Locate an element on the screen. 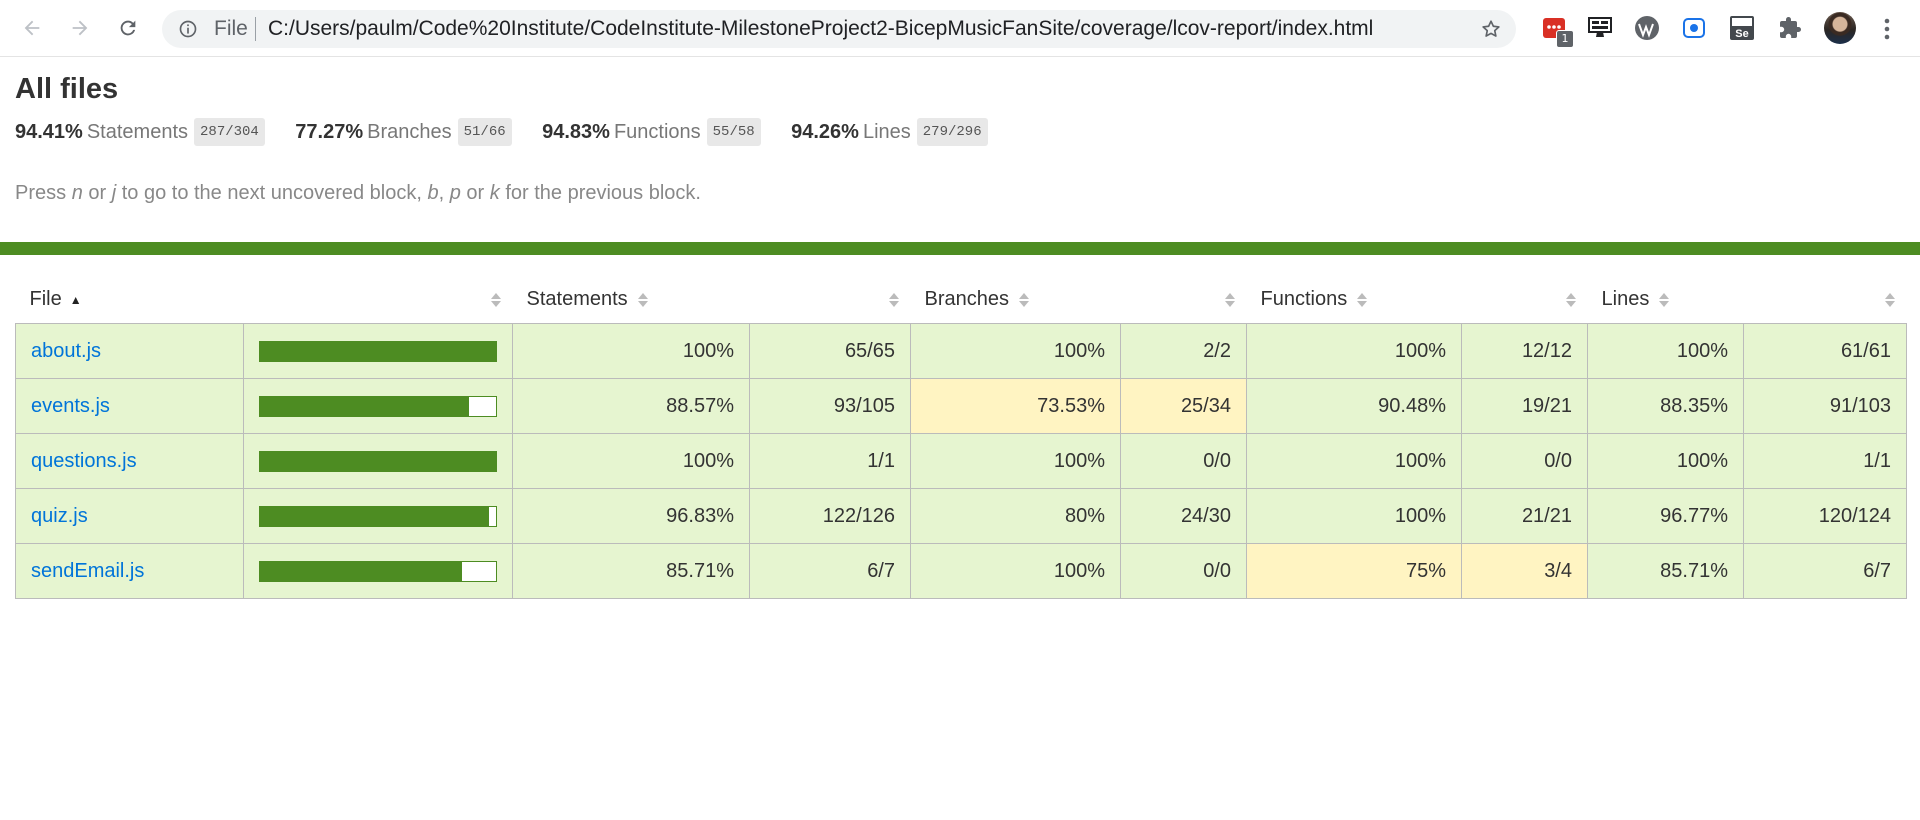  lines-fraction: 91/103 is located at coordinates (1825, 406).